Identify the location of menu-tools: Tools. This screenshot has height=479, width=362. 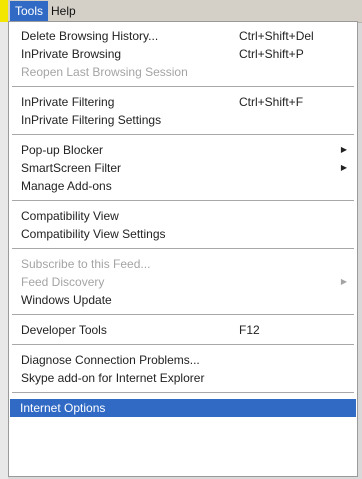
(29, 11).